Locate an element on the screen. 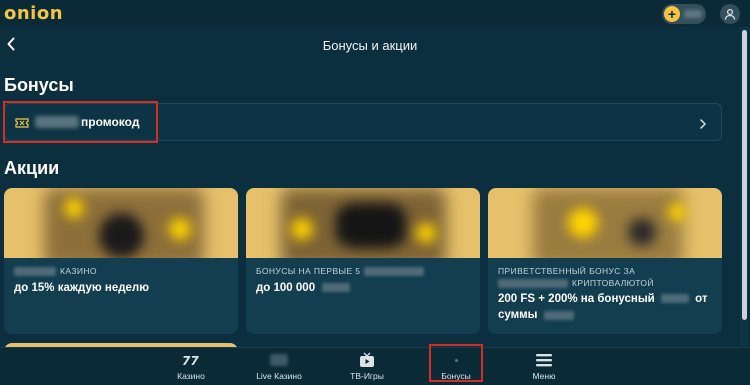  promo-card-3-title: 200 FS + 200% на бонусный от суммы is located at coordinates (605, 307).